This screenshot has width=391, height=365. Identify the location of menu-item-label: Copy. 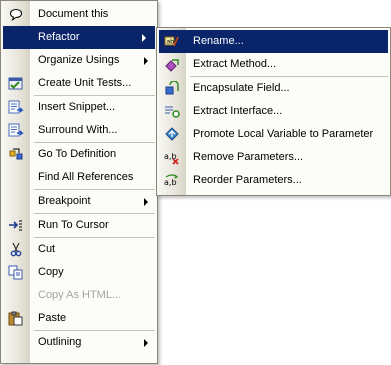
(51, 272).